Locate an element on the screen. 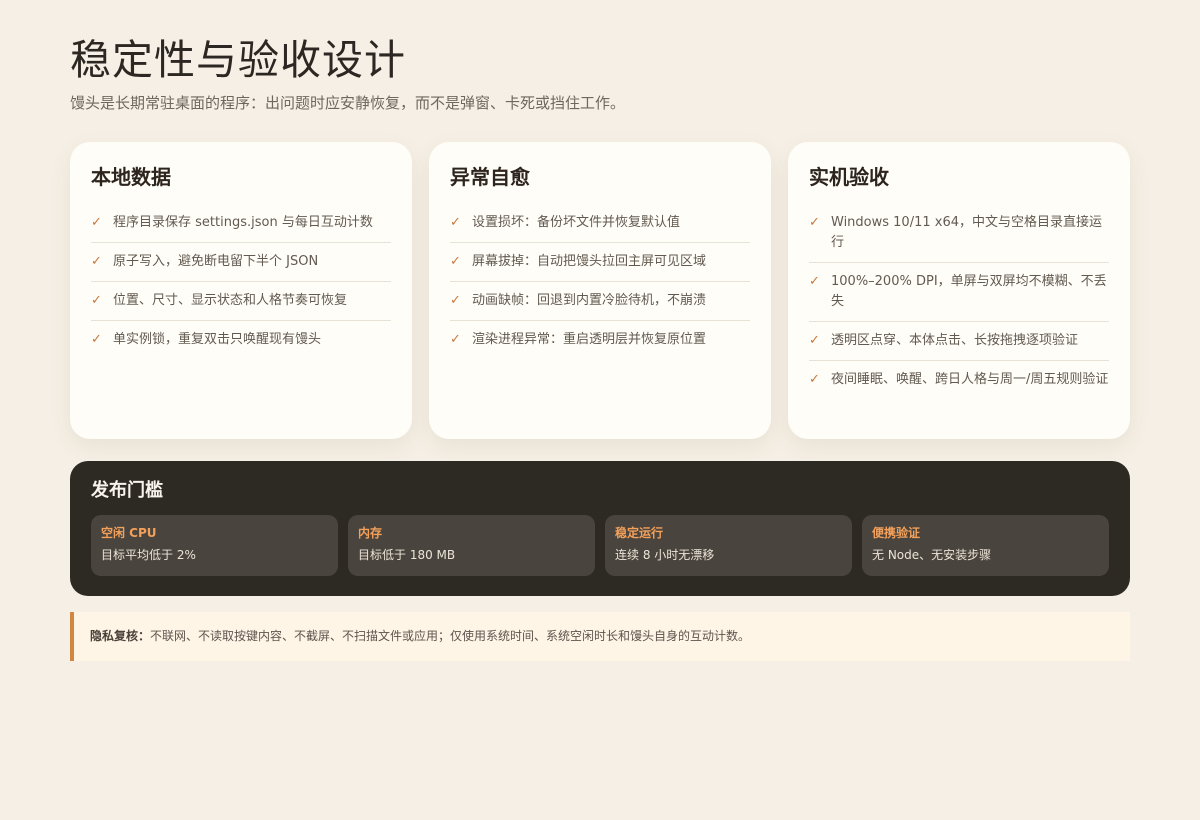 The image size is (1200, 820). metric-value: 目标低于 180 MB is located at coordinates (407, 555).